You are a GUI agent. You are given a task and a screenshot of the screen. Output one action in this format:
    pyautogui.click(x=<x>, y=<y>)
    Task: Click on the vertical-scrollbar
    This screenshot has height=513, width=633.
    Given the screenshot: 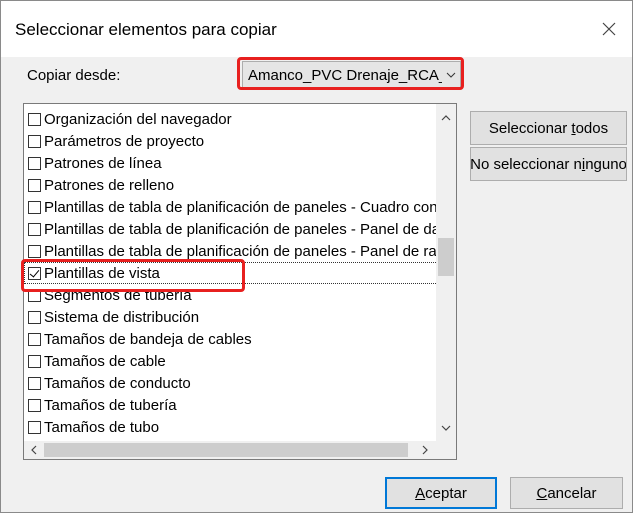 What is the action you would take?
    pyautogui.click(x=446, y=273)
    